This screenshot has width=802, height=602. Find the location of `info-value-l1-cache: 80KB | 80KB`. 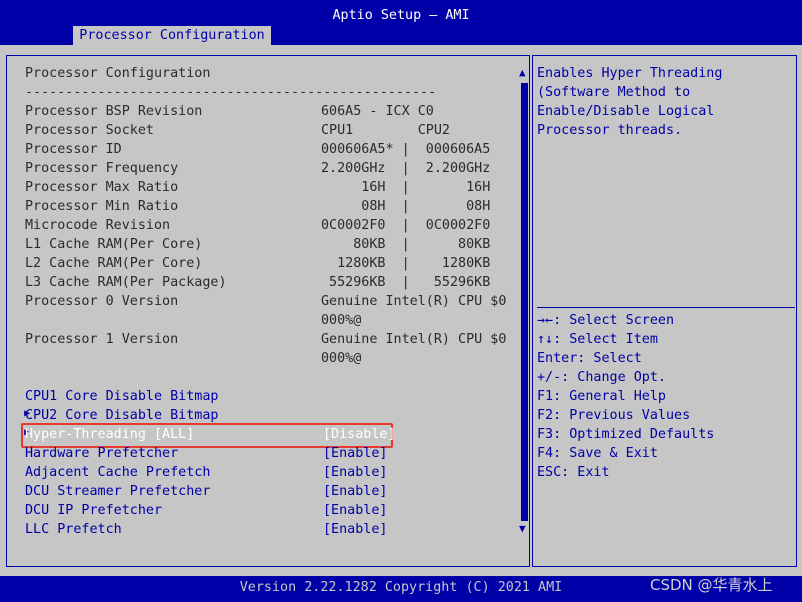

info-value-l1-cache: 80KB | 80KB is located at coordinates (406, 244).